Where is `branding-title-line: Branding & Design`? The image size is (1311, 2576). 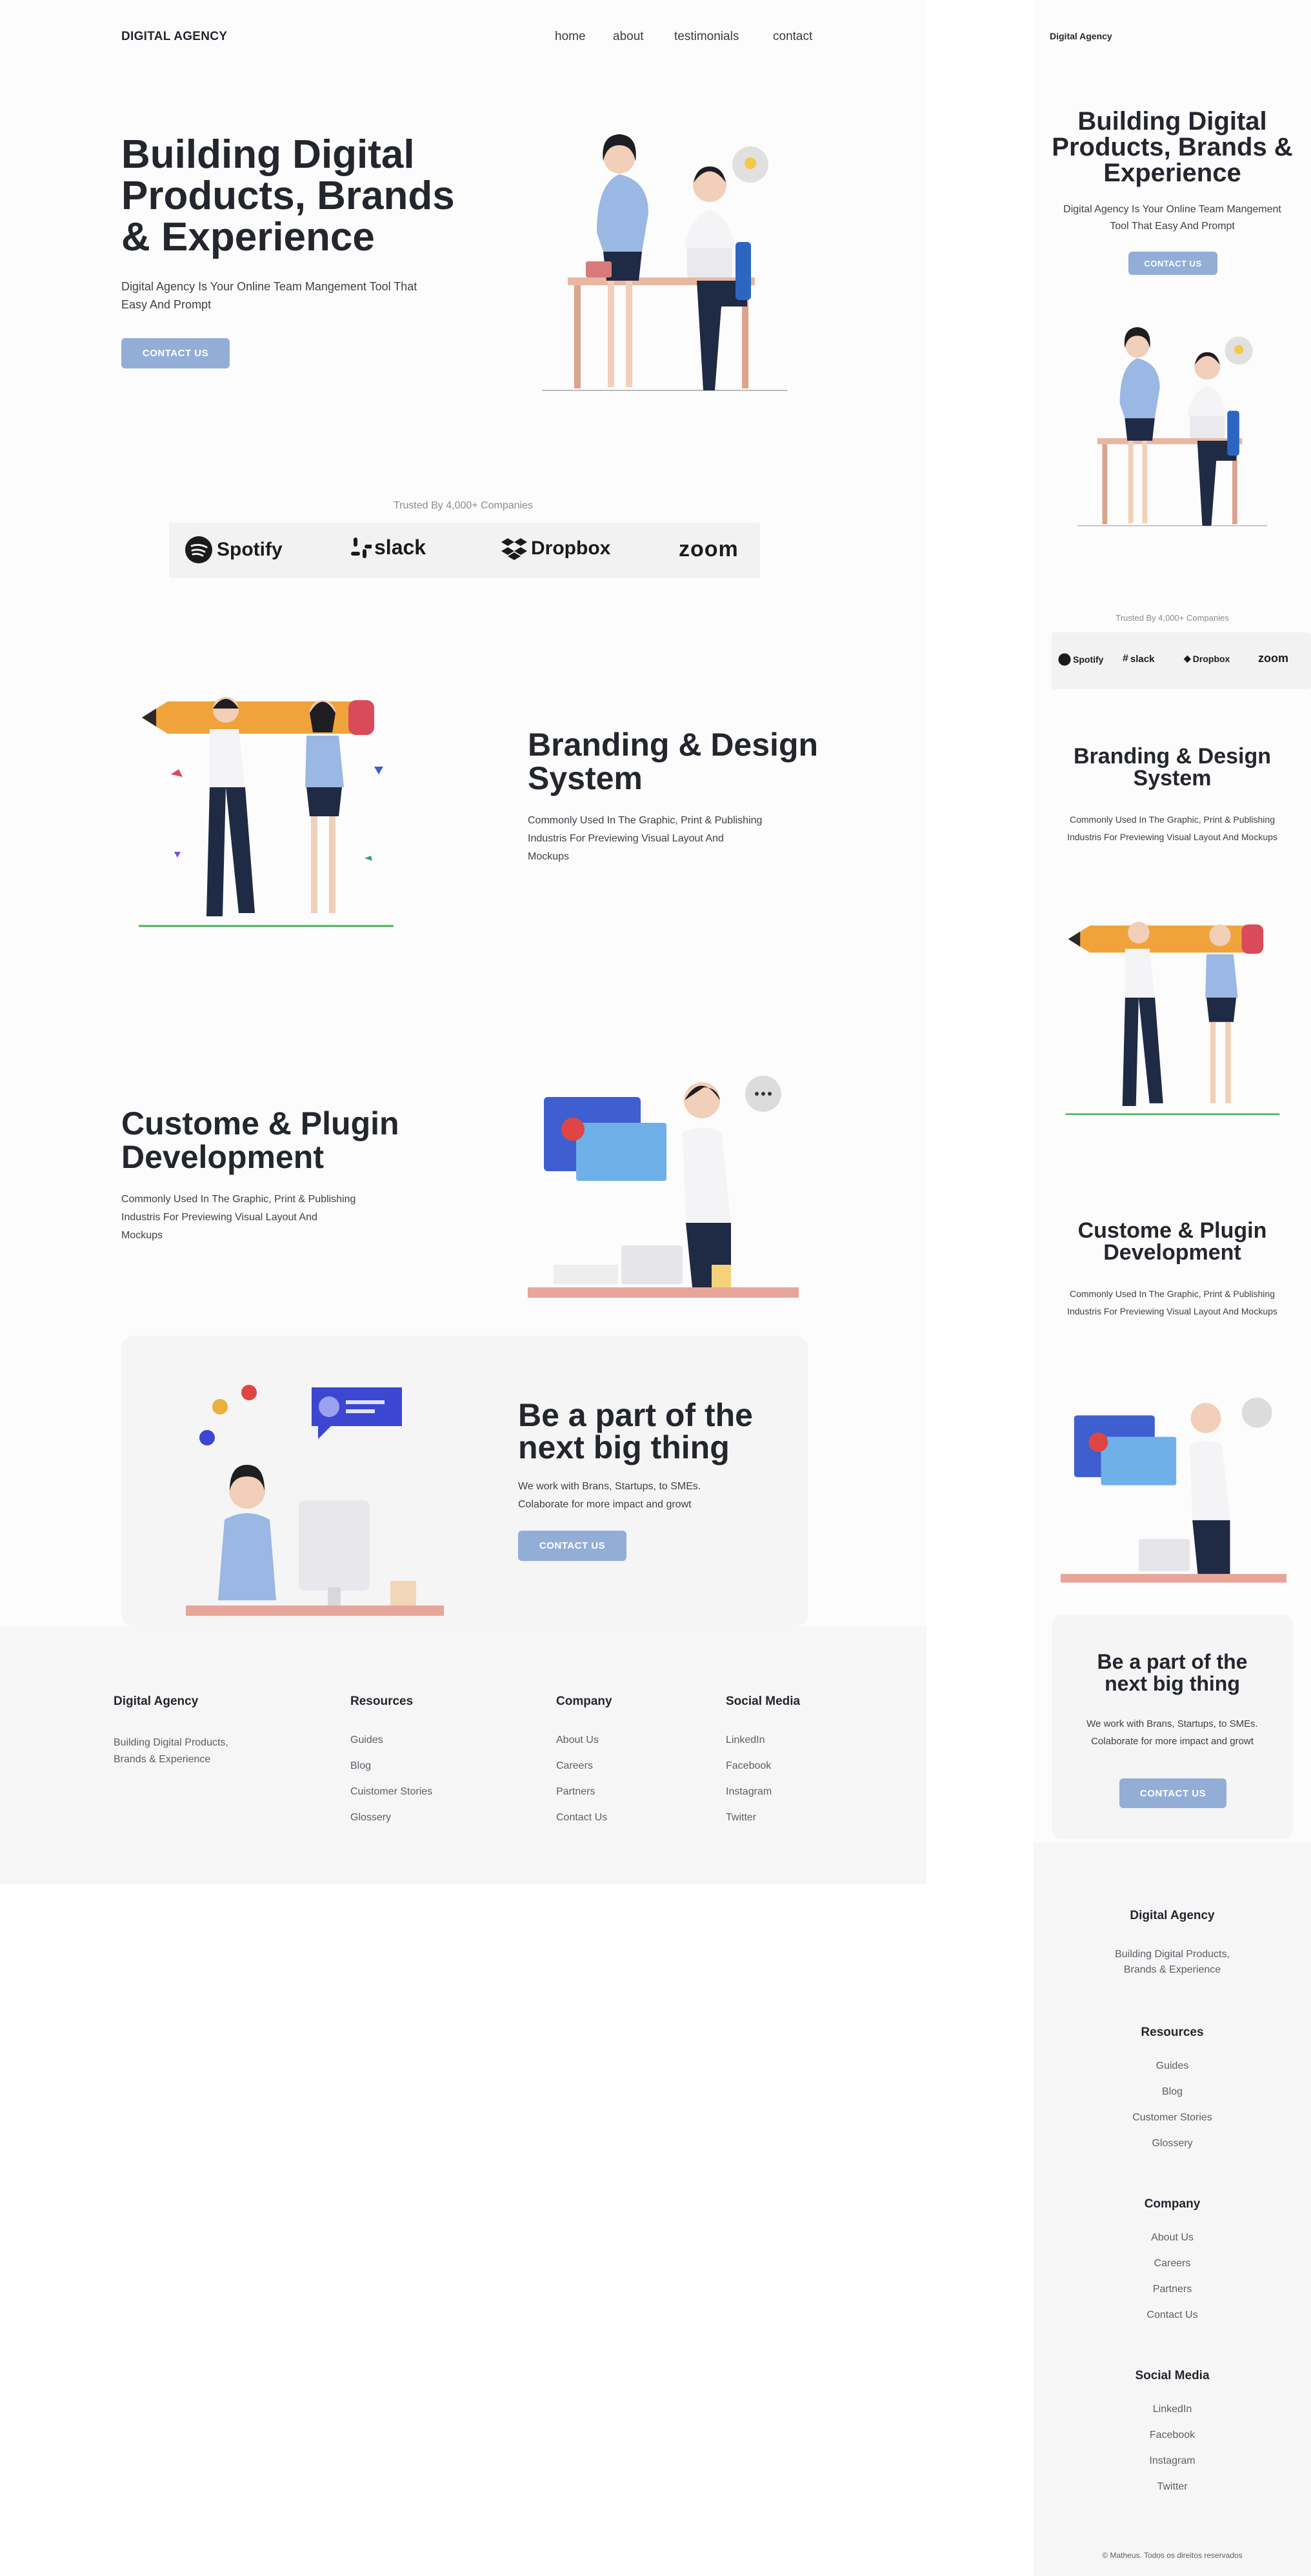
branding-title-line: Branding & Design is located at coordinates (673, 745).